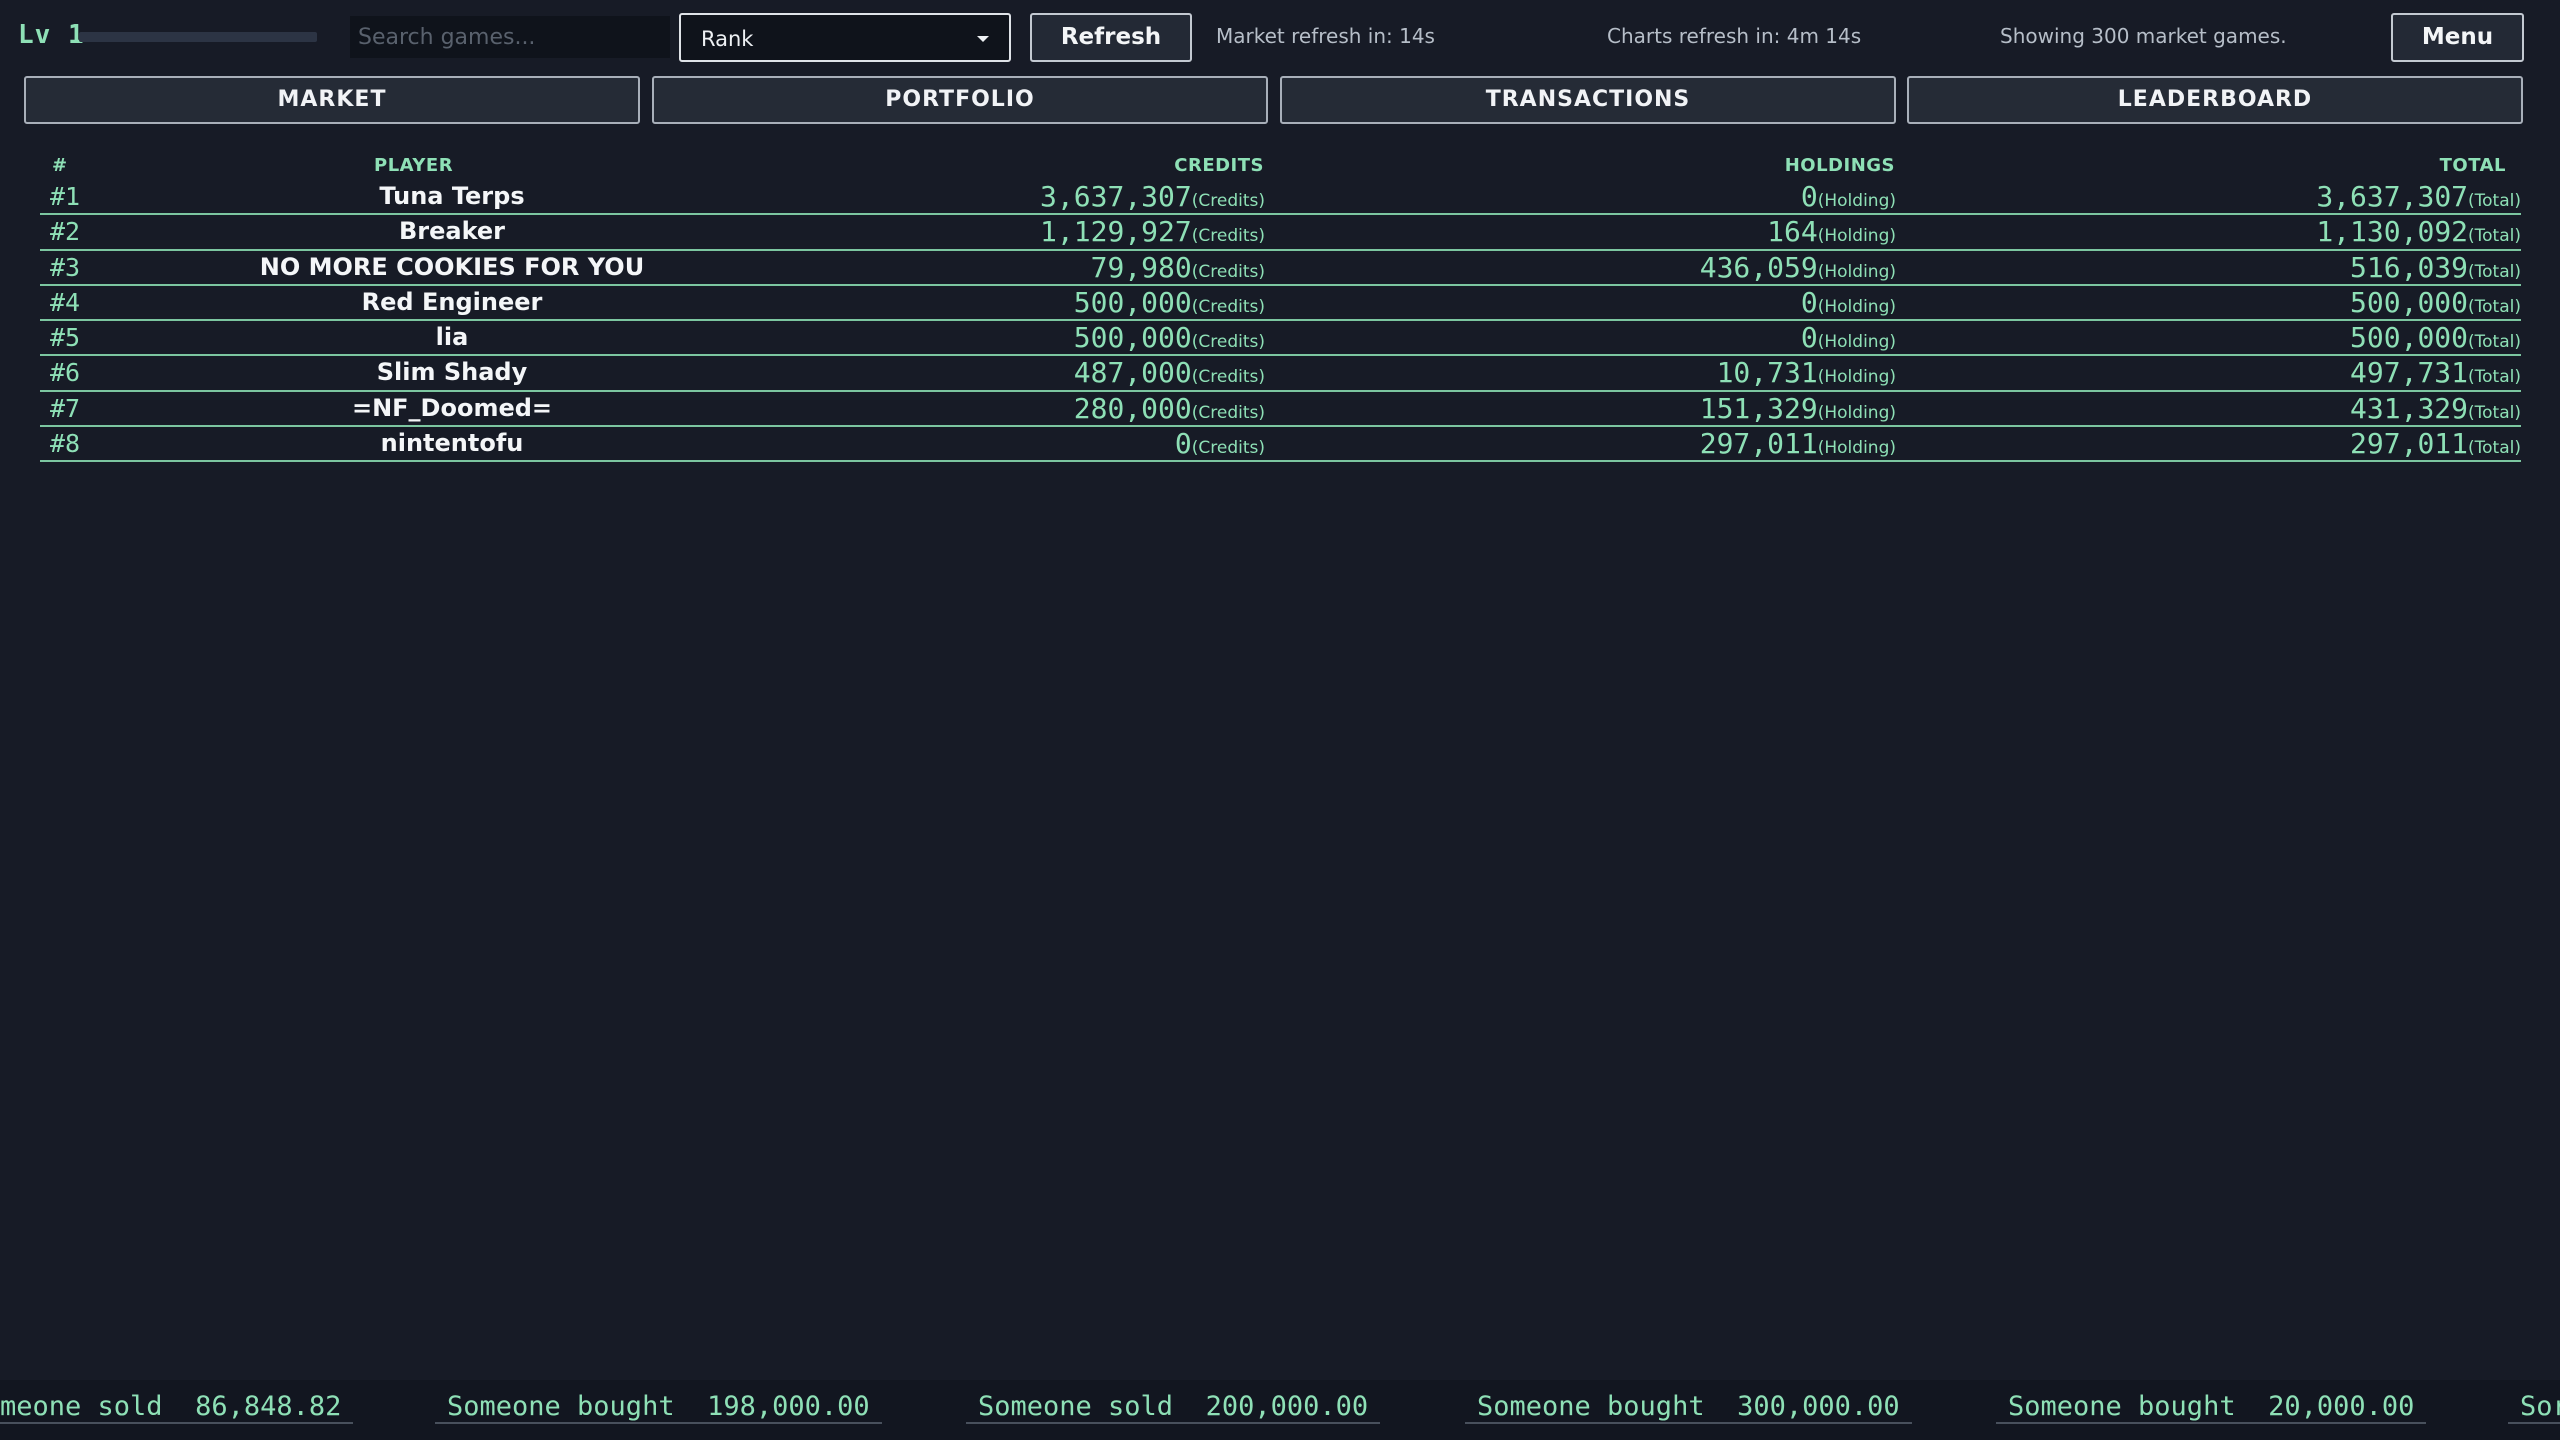  I want to click on credits-cell: 0(Credits), so click(1220, 443).